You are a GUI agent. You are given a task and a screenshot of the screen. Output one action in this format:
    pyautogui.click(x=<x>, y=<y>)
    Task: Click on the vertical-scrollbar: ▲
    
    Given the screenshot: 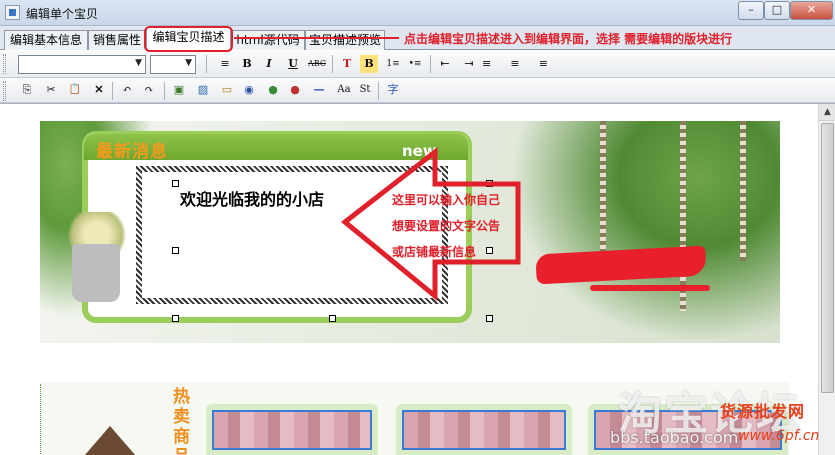 What is the action you would take?
    pyautogui.click(x=826, y=279)
    